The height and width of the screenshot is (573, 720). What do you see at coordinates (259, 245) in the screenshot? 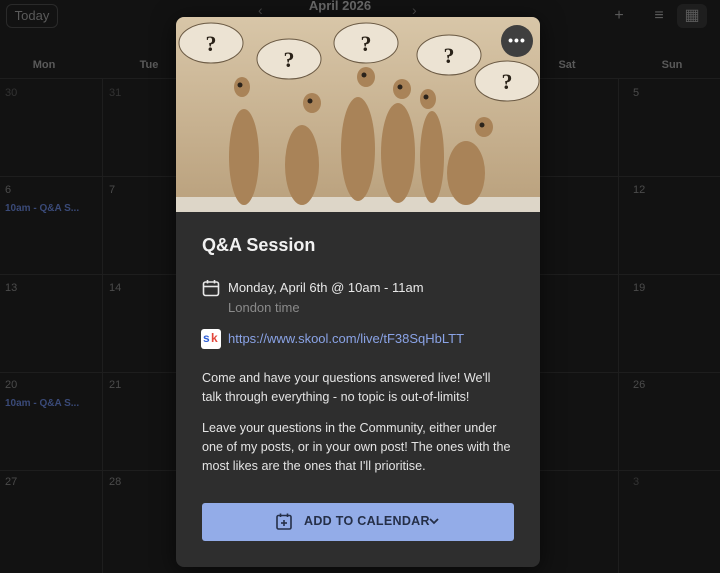
I see `event-title: Q&A Session` at bounding box center [259, 245].